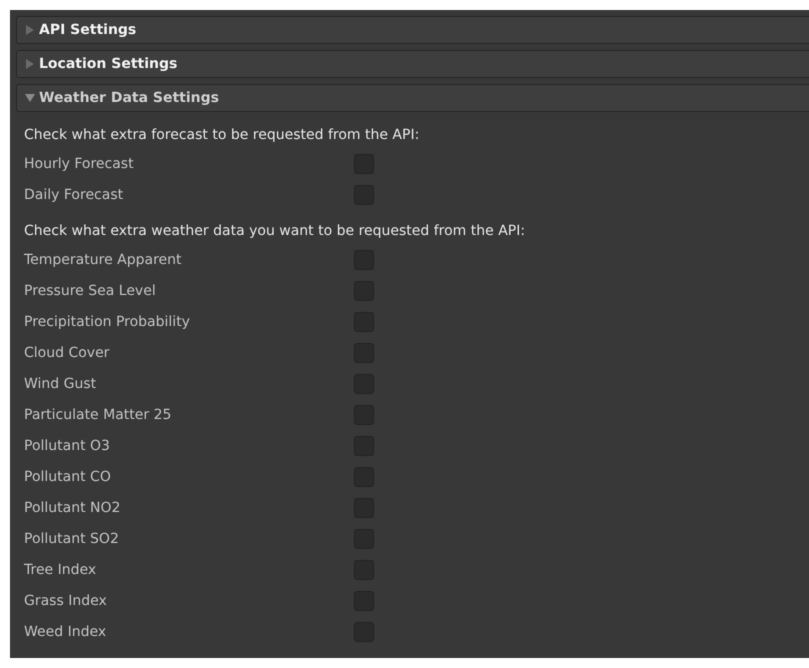  I want to click on field-label: Tree Index, so click(61, 570).